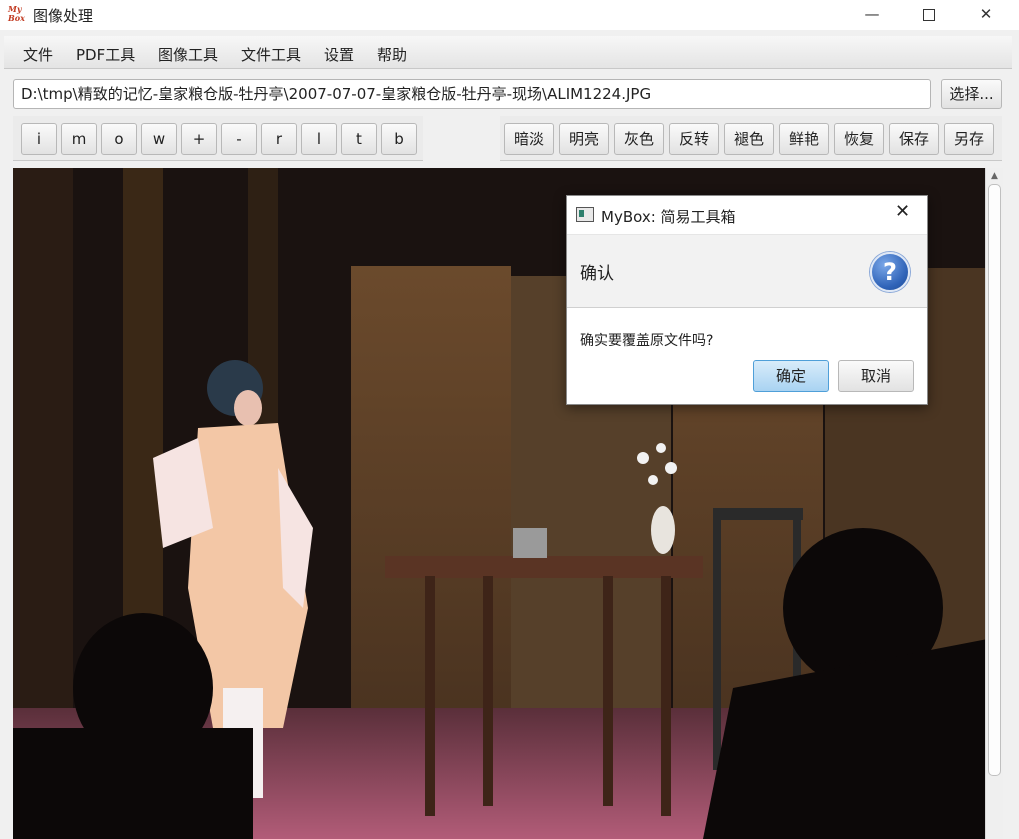  What do you see at coordinates (597, 274) in the screenshot?
I see `dialog-heading: 确认` at bounding box center [597, 274].